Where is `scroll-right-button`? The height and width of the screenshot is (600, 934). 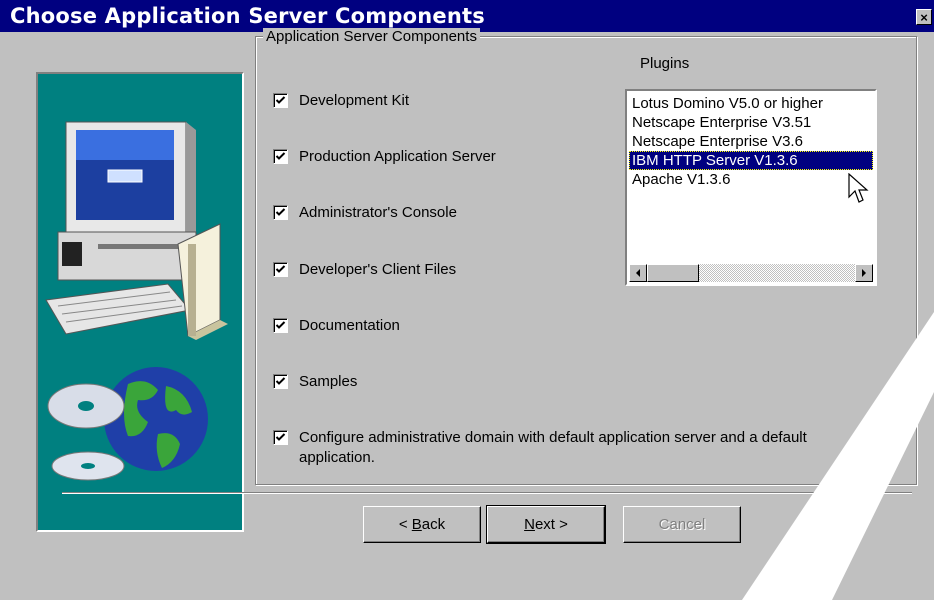
scroll-right-button is located at coordinates (864, 273).